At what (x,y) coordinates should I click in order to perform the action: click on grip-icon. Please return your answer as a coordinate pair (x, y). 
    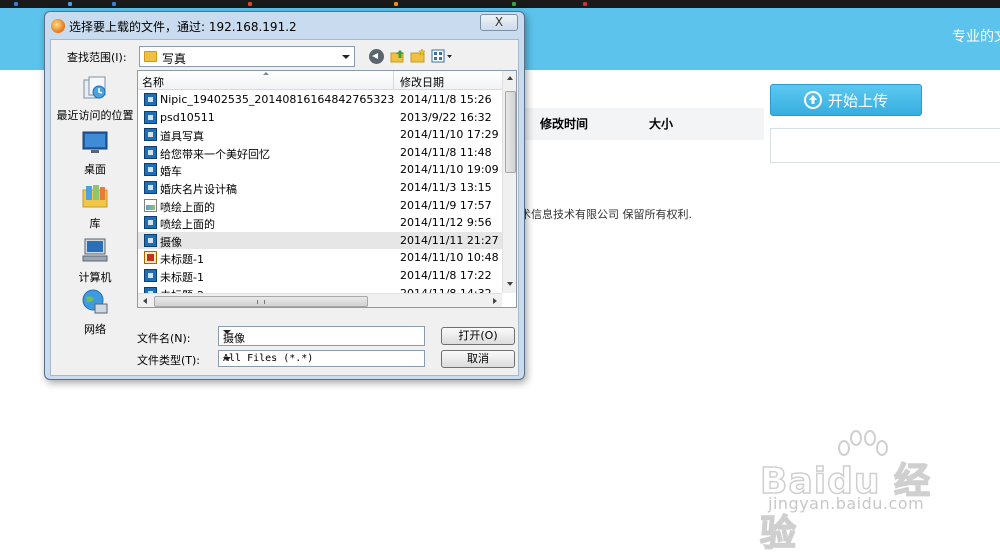
    Looking at the image, I should click on (261, 302).